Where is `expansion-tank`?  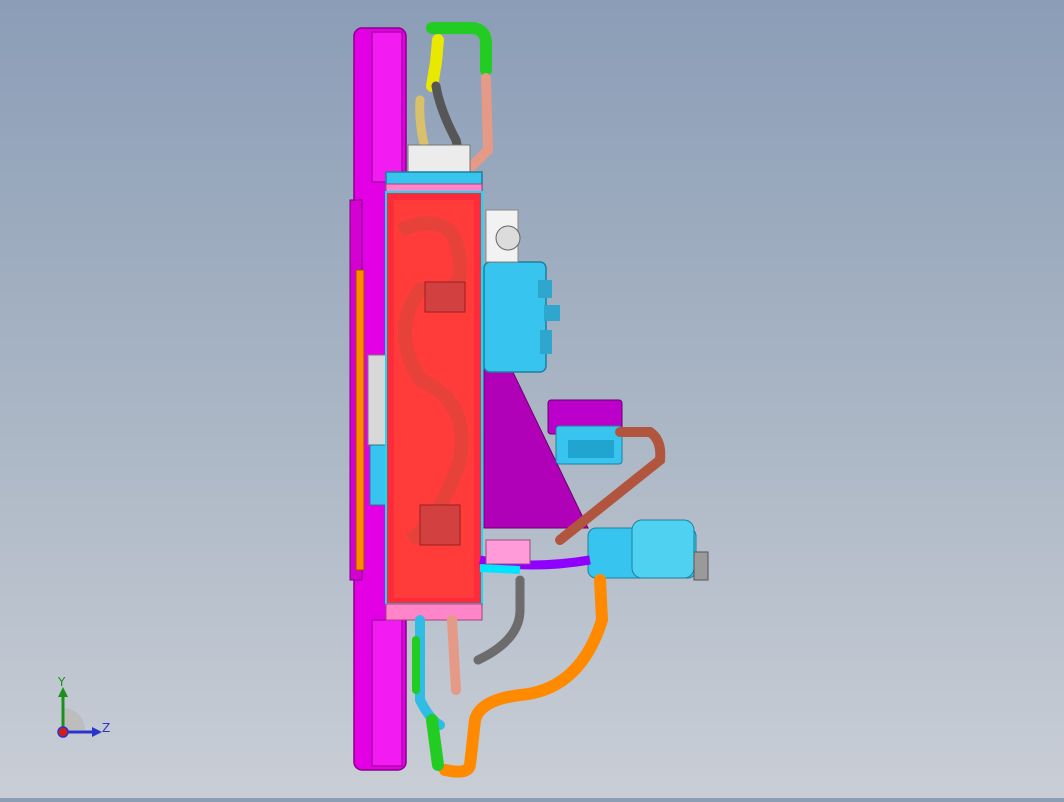
expansion-tank is located at coordinates (648, 550).